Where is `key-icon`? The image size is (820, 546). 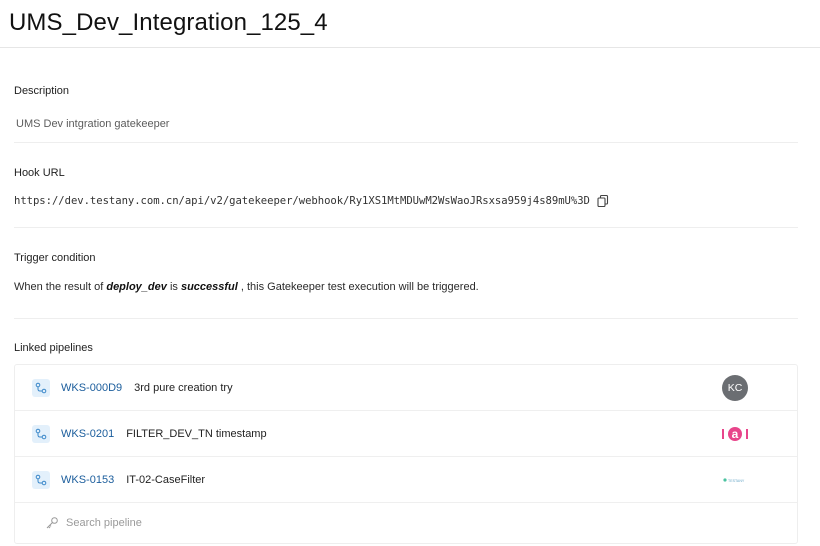 key-icon is located at coordinates (52, 523).